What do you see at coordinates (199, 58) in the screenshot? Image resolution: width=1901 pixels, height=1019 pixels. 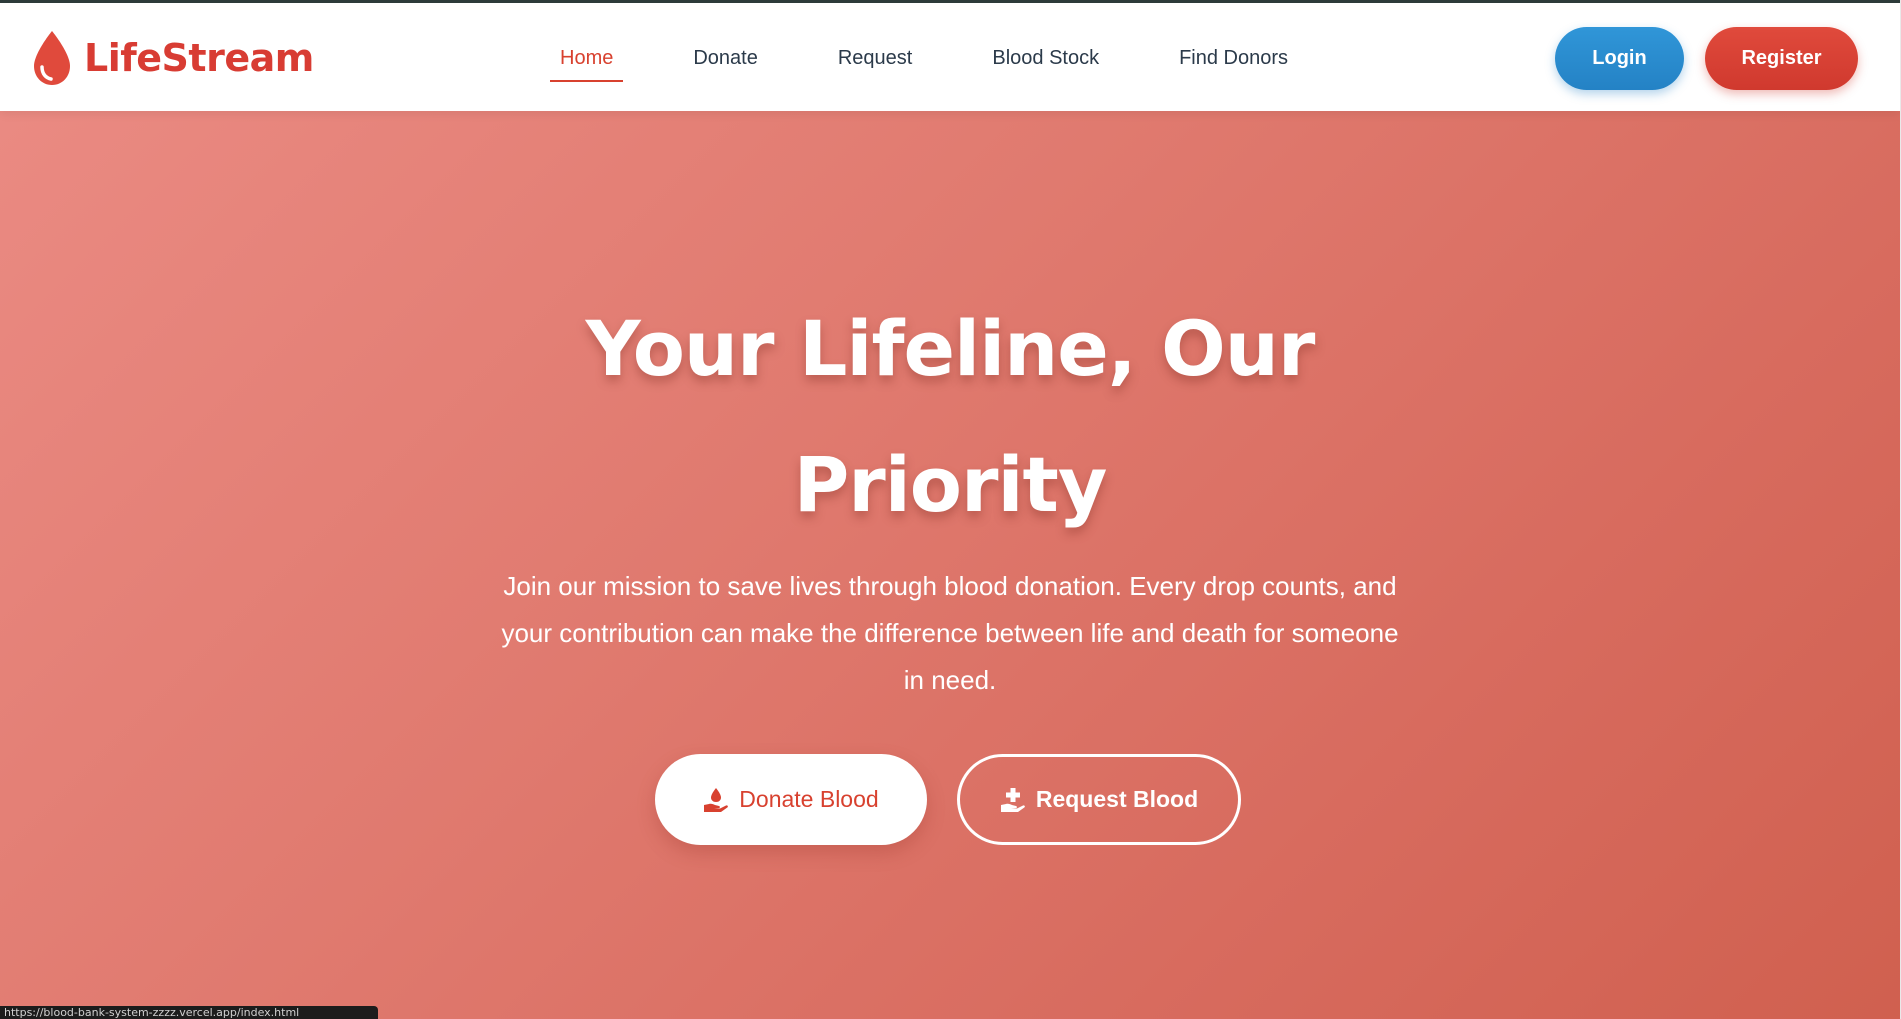 I see `brand-name: LifeStream` at bounding box center [199, 58].